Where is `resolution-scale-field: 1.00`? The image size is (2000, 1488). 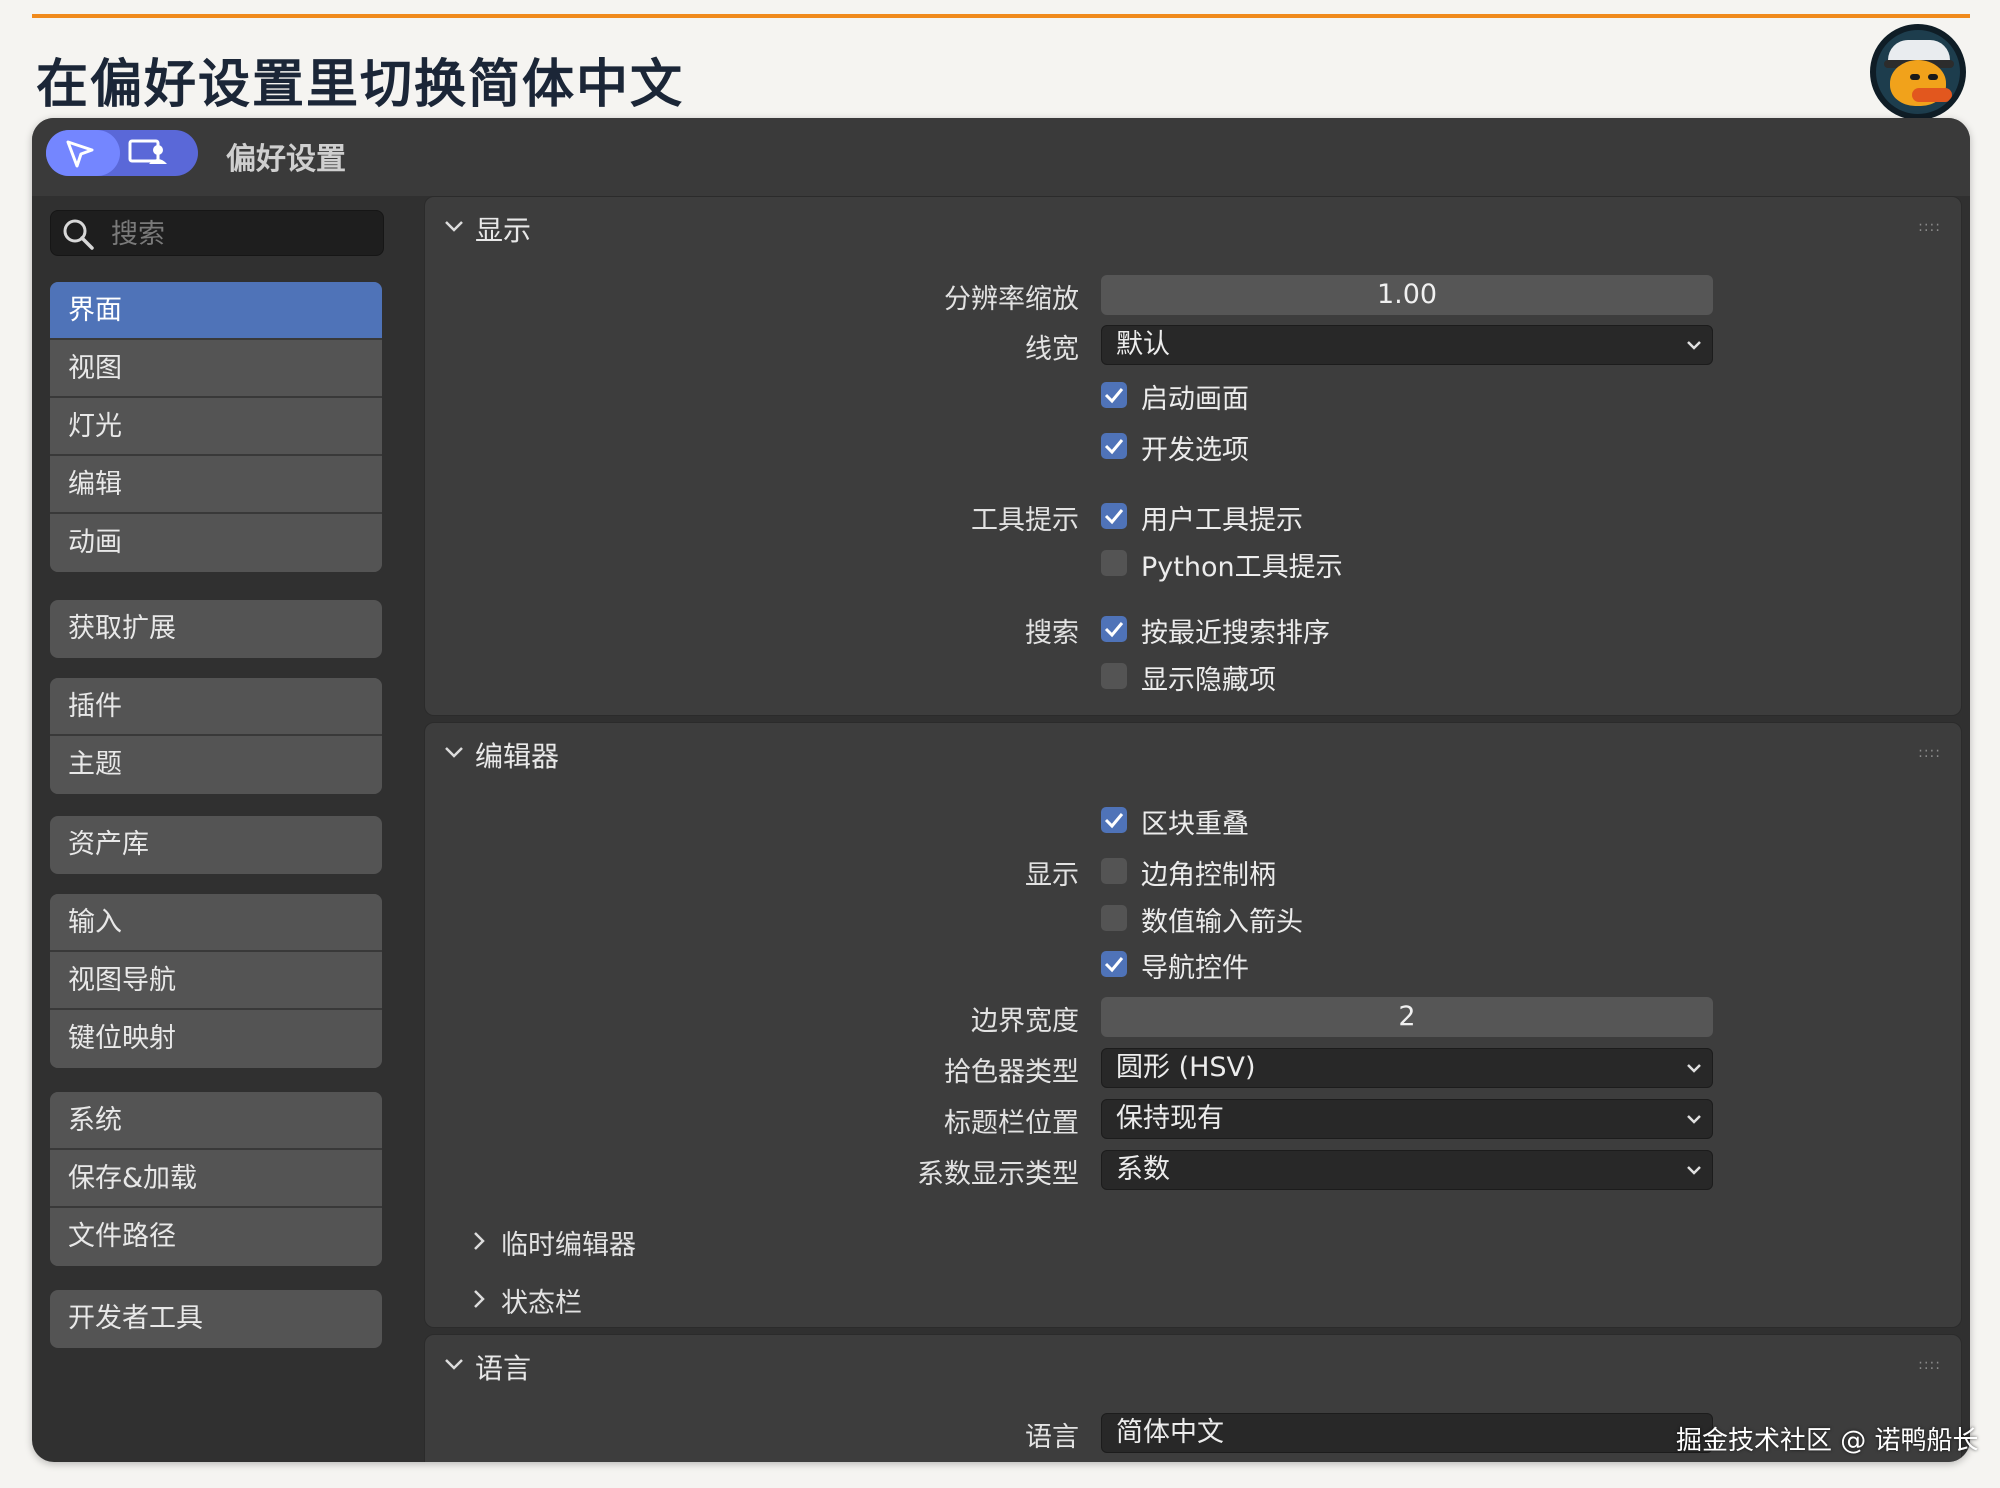
resolution-scale-field: 1.00 is located at coordinates (1407, 295).